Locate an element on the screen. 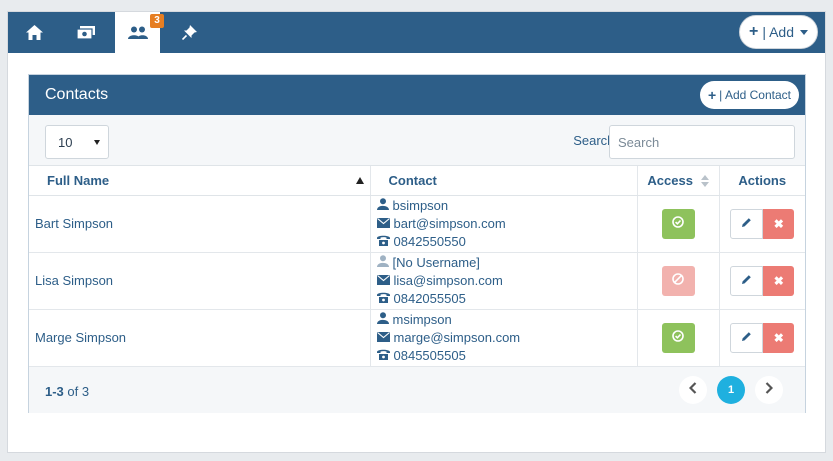 The image size is (833, 461). money-icon is located at coordinates (85, 32).